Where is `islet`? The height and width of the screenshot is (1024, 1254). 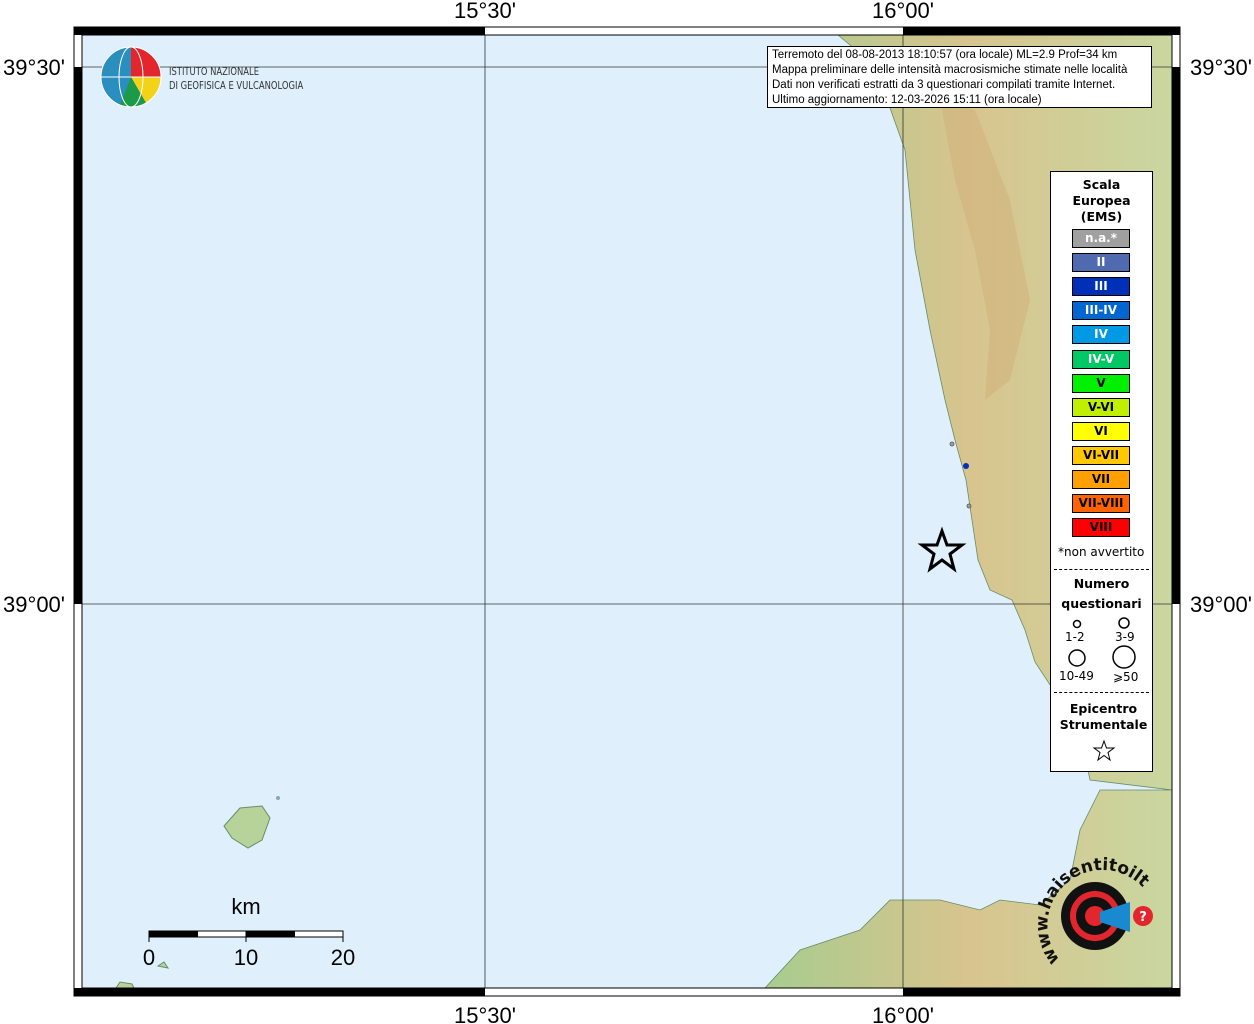
islet is located at coordinates (278, 798).